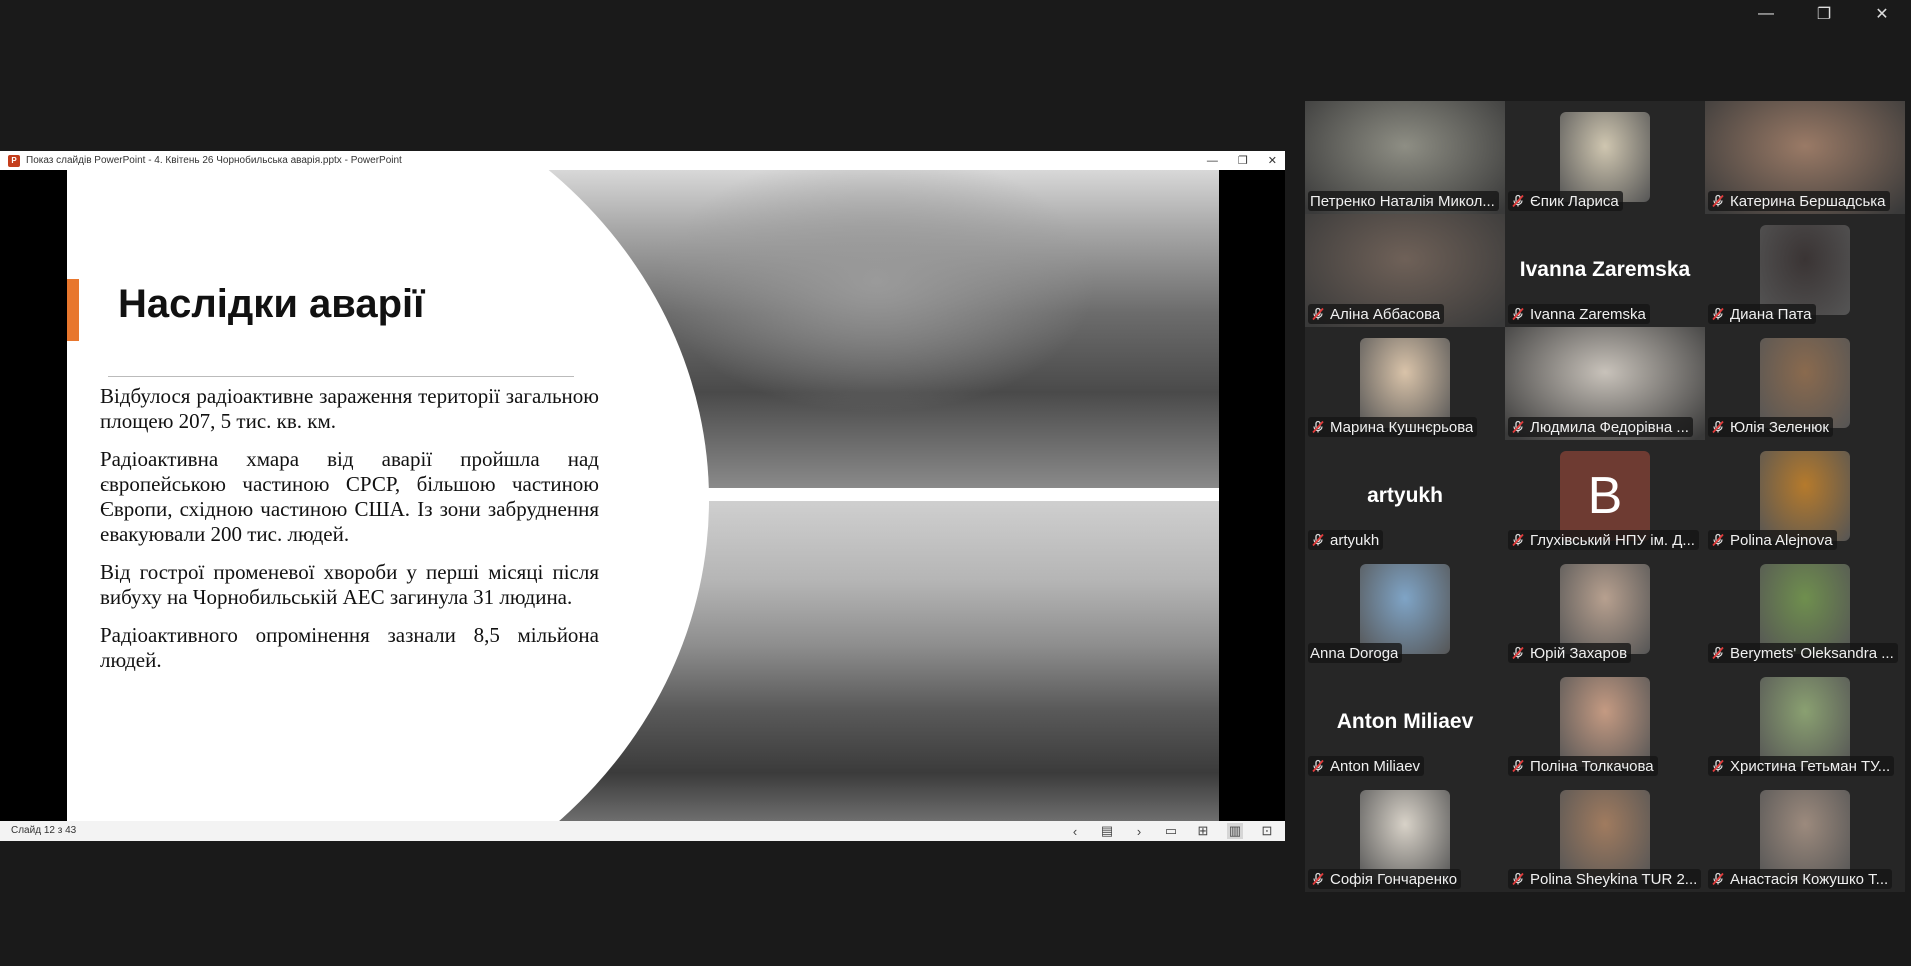  Describe the element at coordinates (271, 304) in the screenshot. I see `slide-title: Наслідки аварії` at that location.